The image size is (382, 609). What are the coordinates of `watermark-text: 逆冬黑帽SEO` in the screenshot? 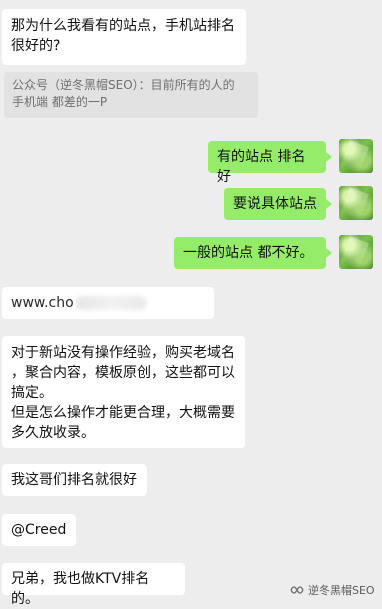 It's located at (341, 590).